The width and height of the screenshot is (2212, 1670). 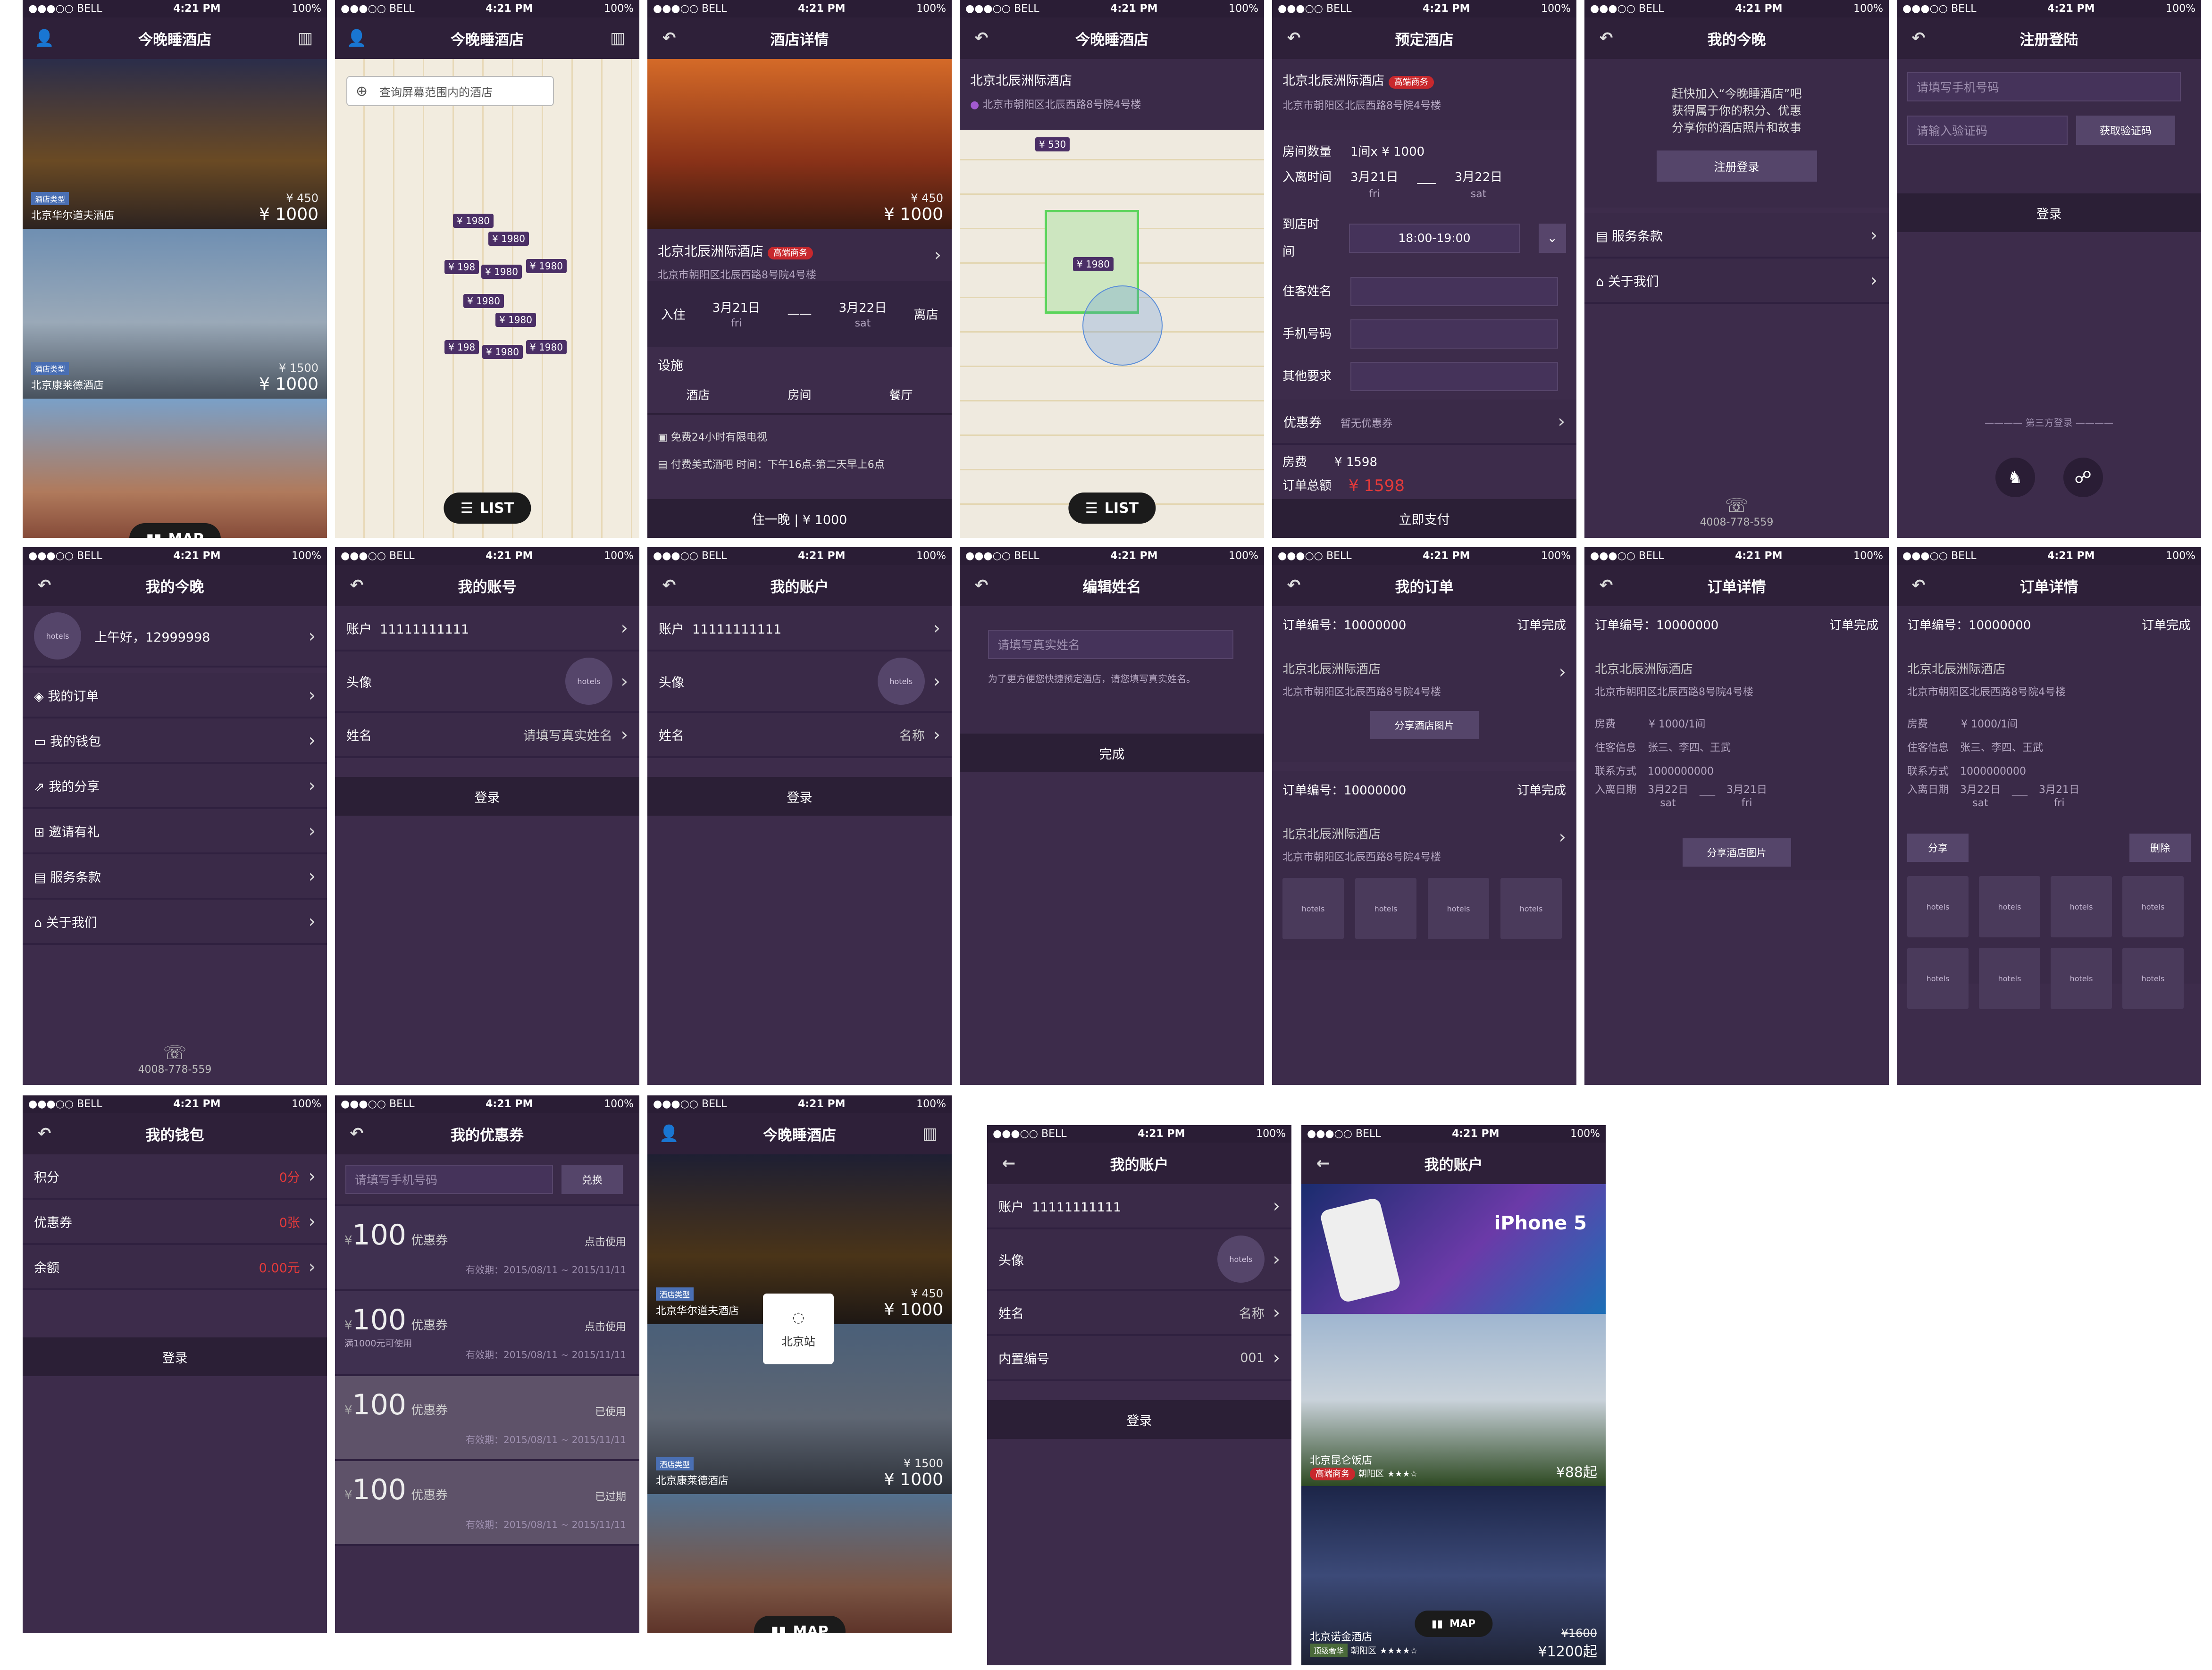 I want to click on balance-row: 余额 0.00元 ›, so click(x=175, y=1267).